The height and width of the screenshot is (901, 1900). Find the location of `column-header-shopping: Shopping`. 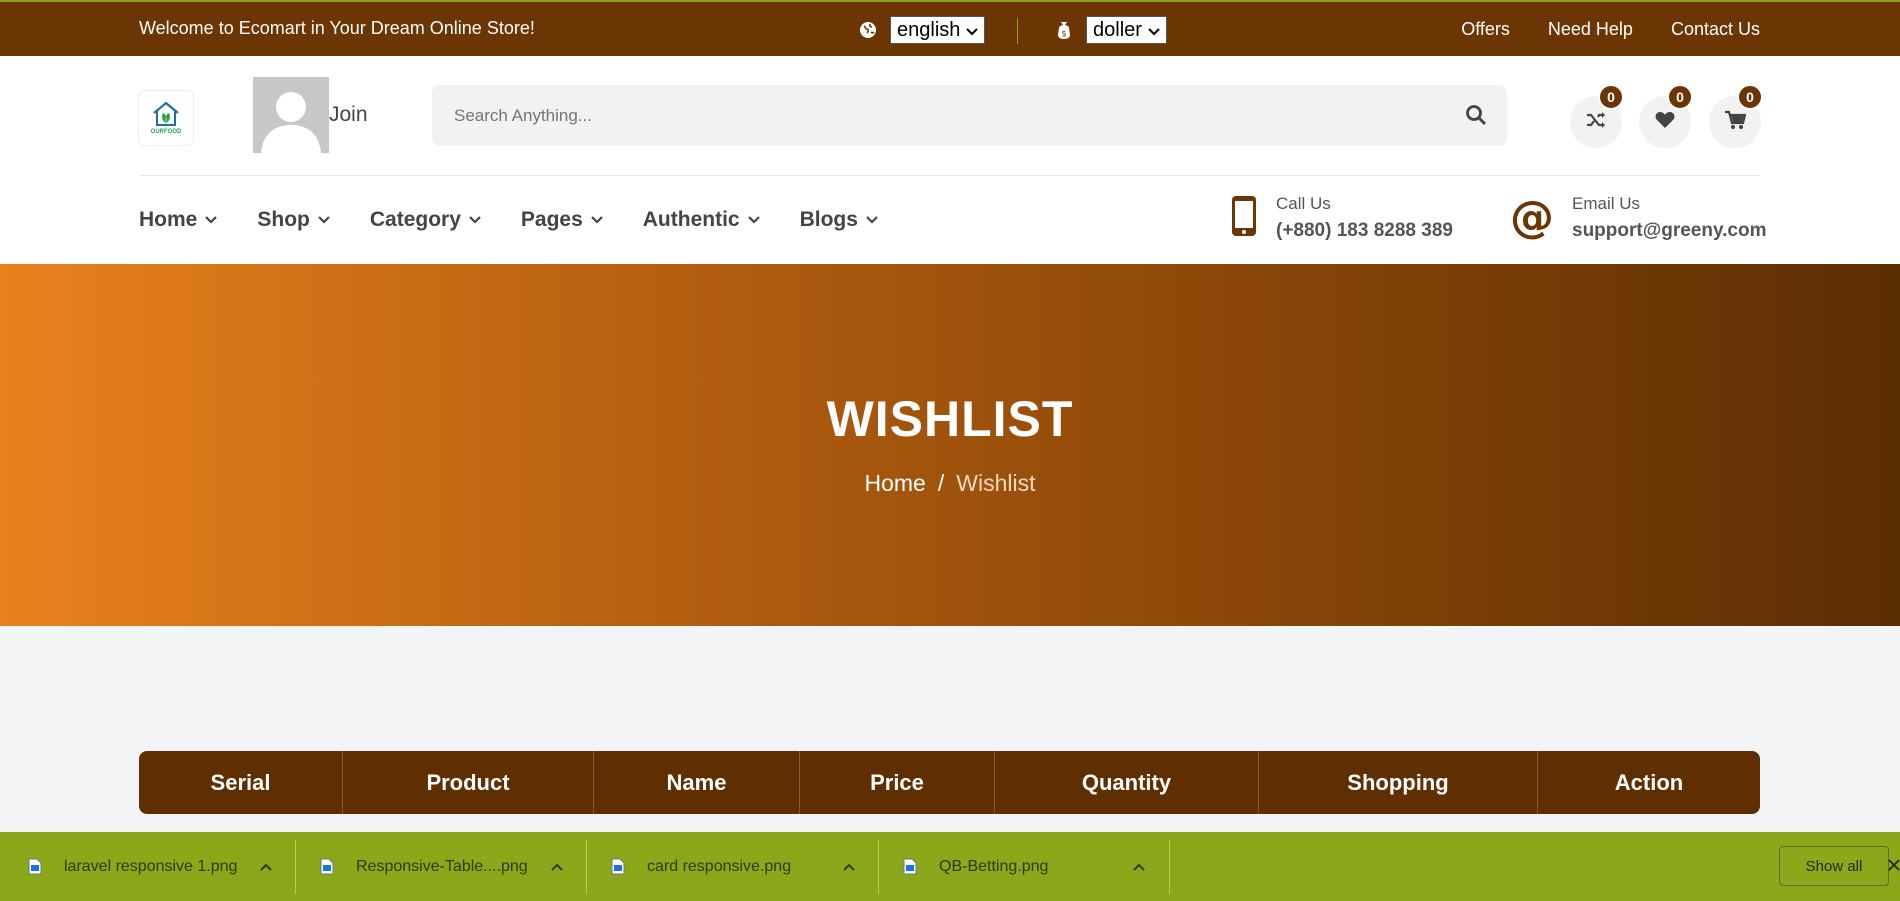

column-header-shopping: Shopping is located at coordinates (1398, 782).